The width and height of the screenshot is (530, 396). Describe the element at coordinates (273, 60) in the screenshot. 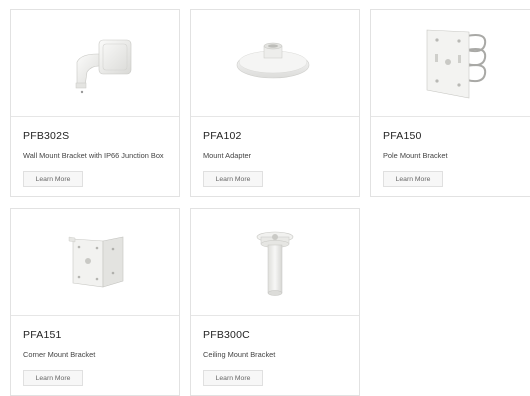

I see `mount-adapter-icon` at that location.